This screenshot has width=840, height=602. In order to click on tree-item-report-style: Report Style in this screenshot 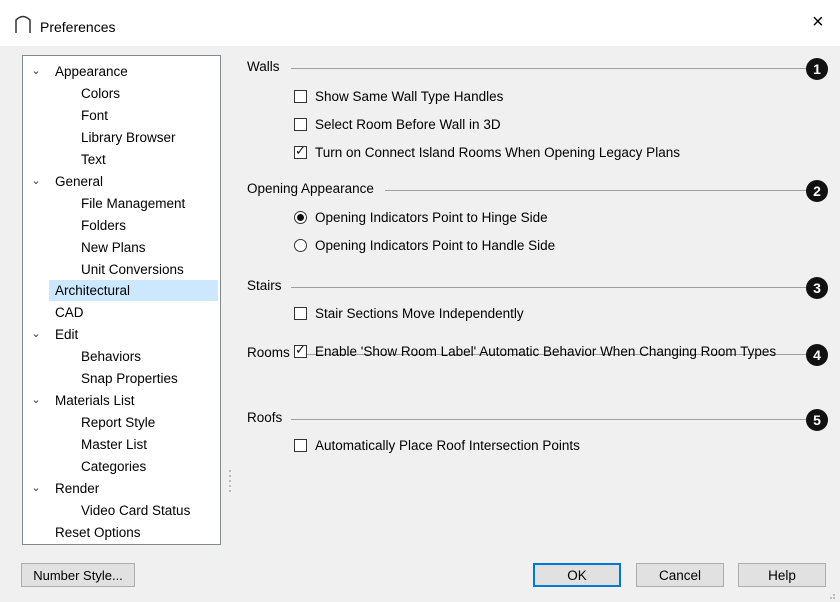, I will do `click(121, 422)`.